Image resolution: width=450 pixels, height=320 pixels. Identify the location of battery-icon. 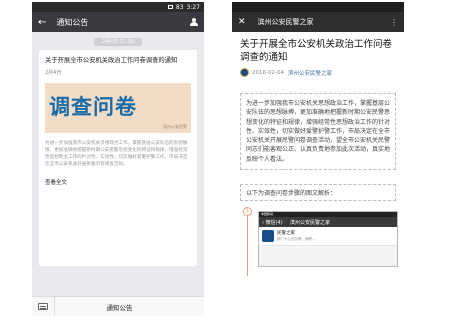
(170, 7).